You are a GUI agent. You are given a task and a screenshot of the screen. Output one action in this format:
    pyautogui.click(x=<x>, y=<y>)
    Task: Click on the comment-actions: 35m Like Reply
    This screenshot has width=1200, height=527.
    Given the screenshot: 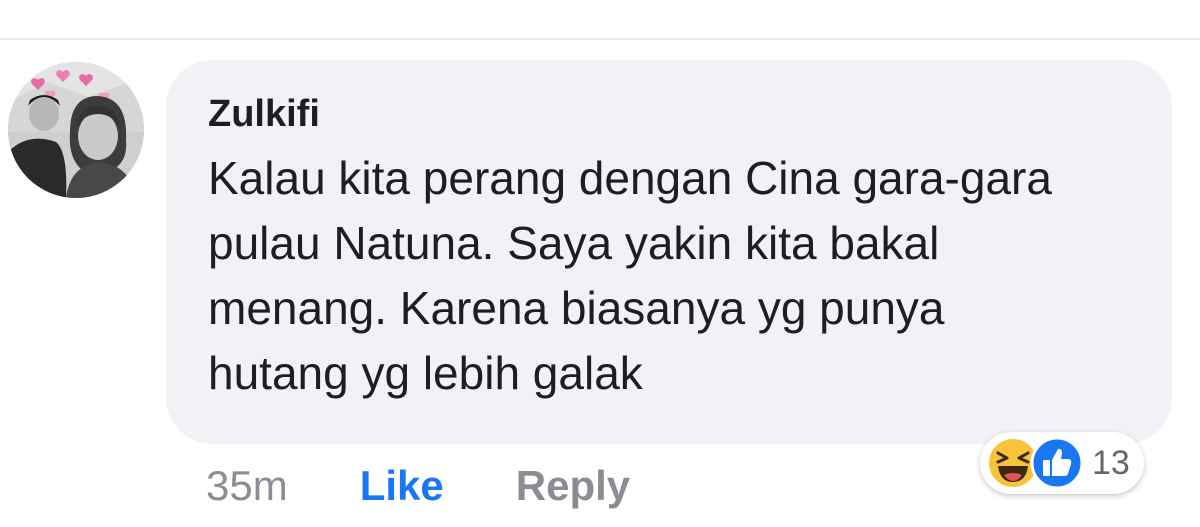 What is the action you would take?
    pyautogui.click(x=418, y=486)
    